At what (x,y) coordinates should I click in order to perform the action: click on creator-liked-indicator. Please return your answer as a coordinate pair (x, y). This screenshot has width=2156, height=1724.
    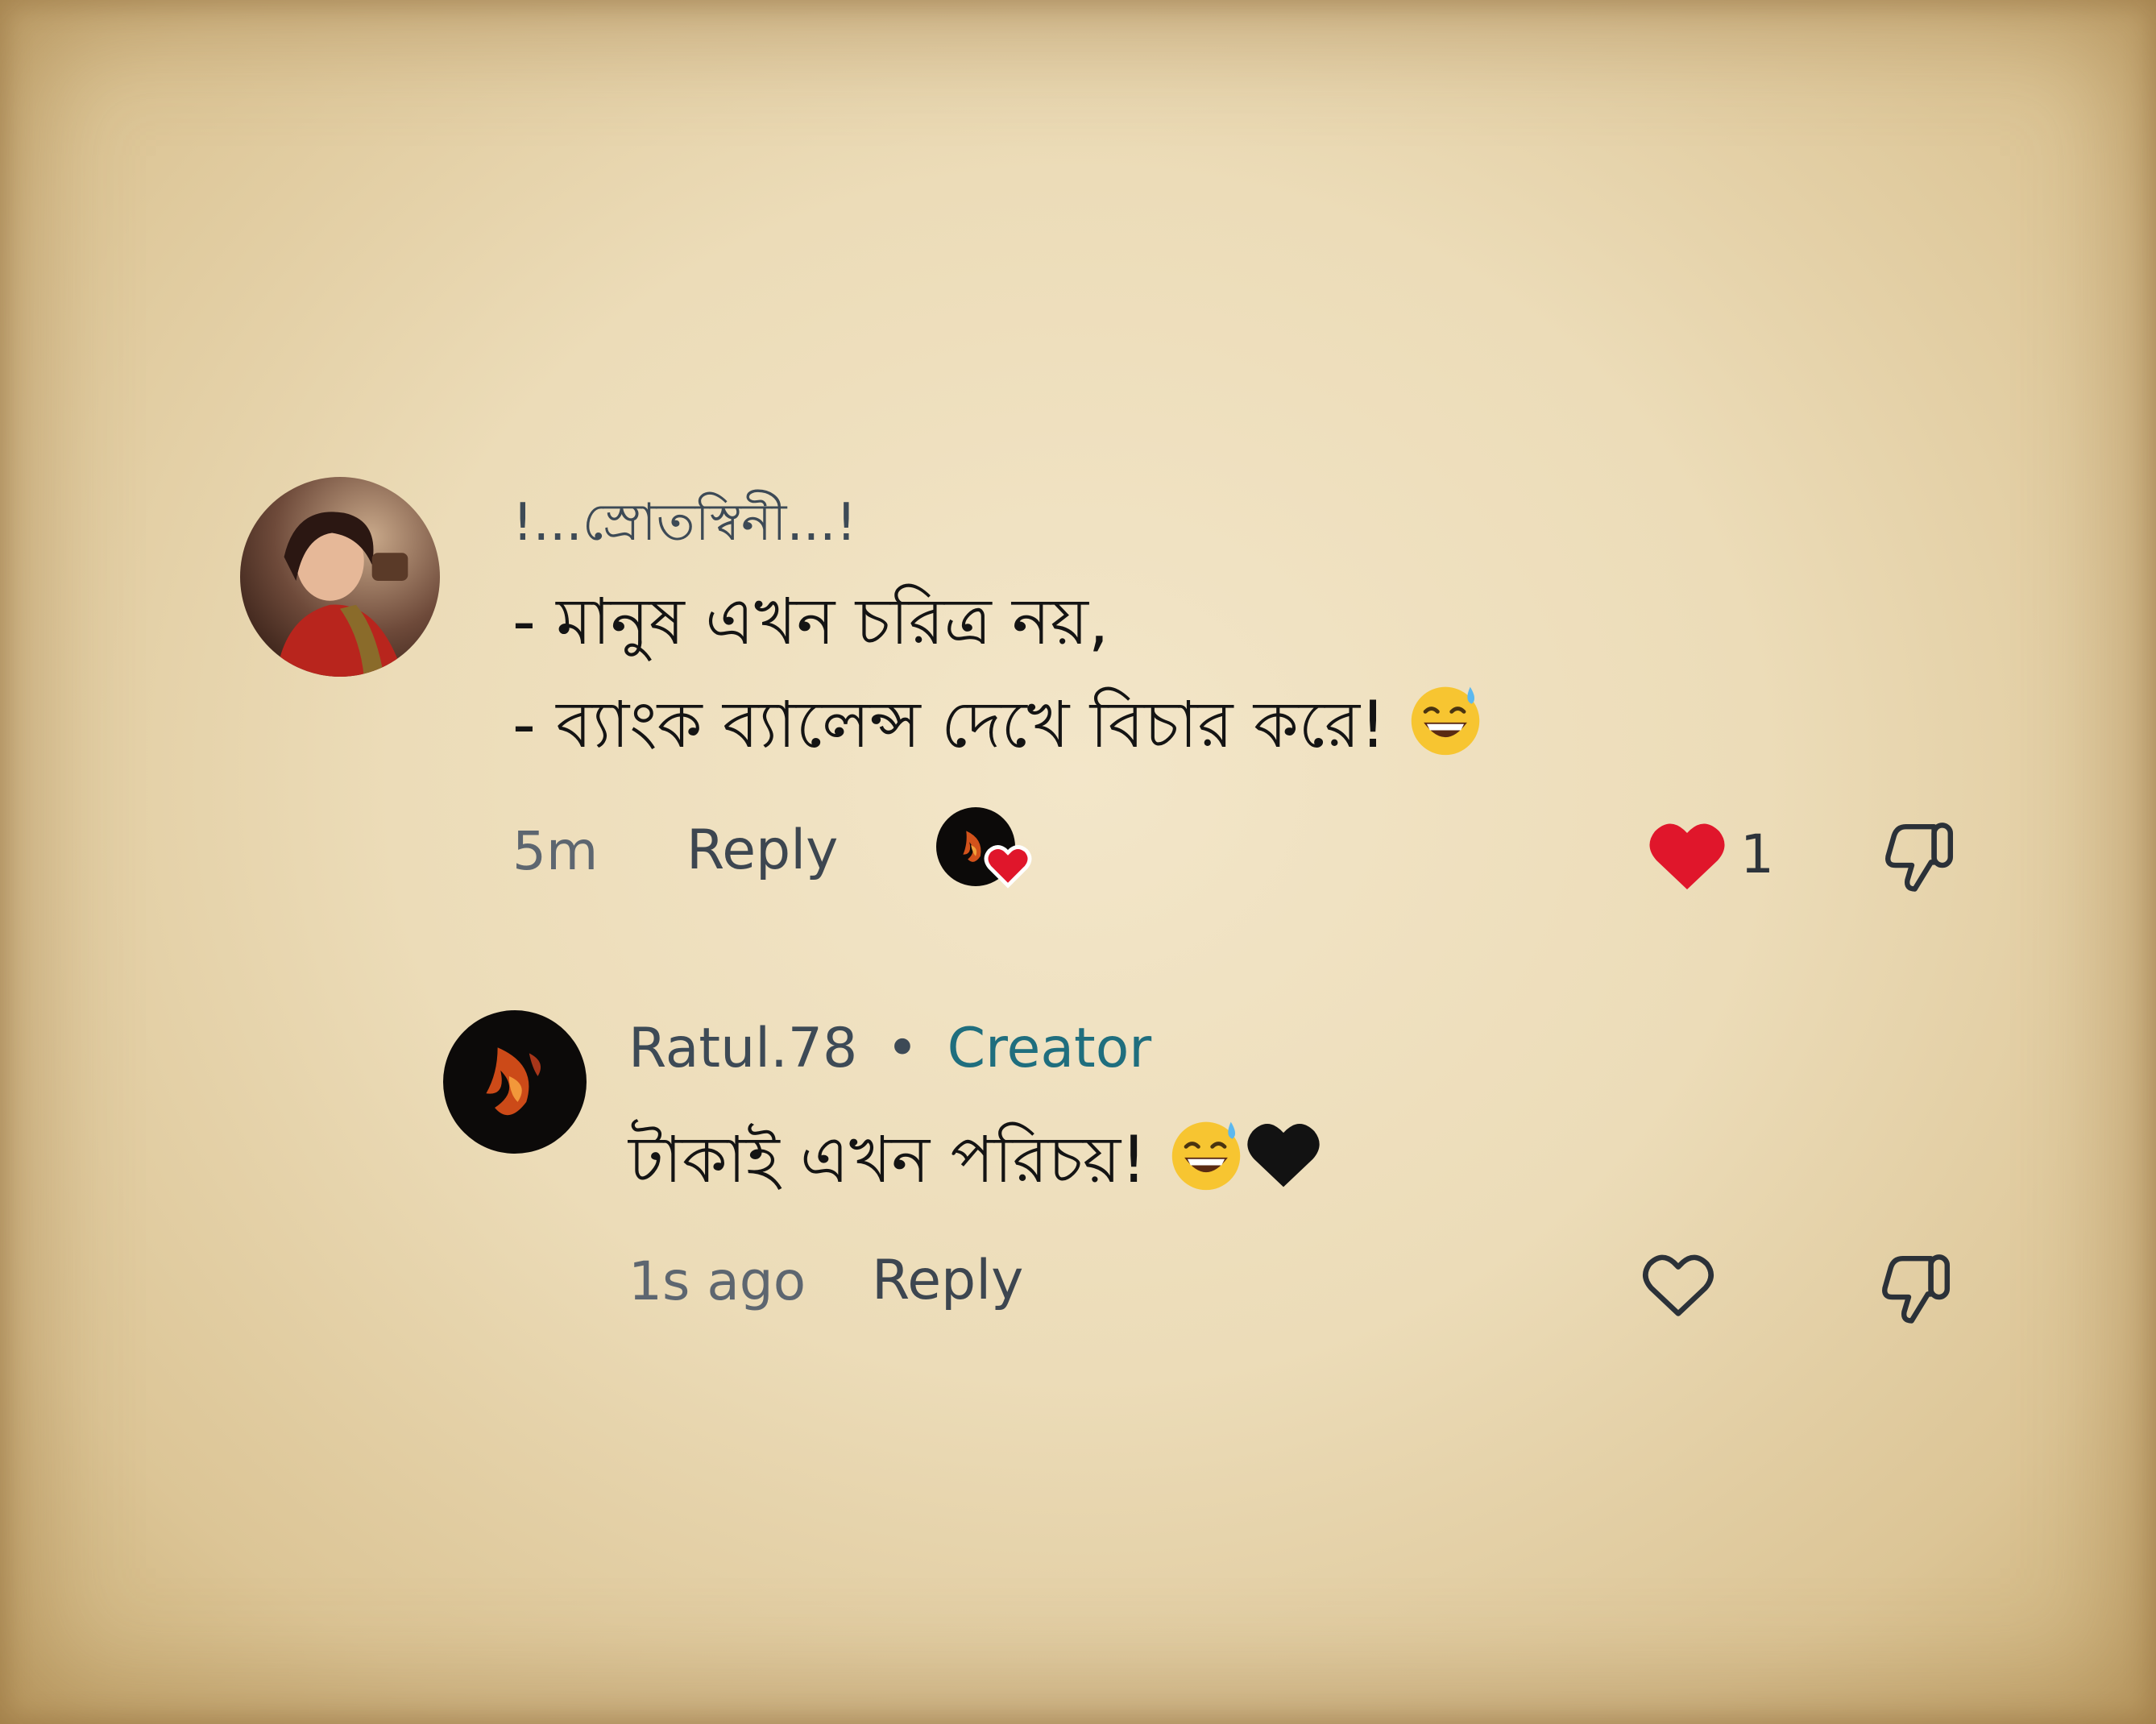
    Looking at the image, I should click on (984, 851).